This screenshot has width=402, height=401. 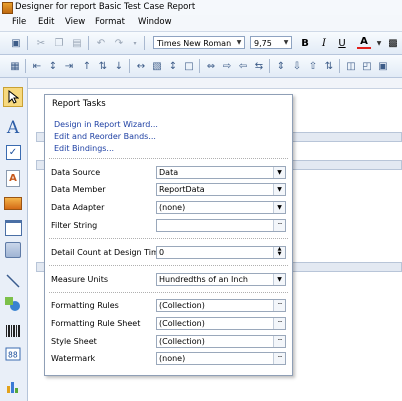 What do you see at coordinates (155, 22) in the screenshot?
I see `menu-window: Window` at bounding box center [155, 22].